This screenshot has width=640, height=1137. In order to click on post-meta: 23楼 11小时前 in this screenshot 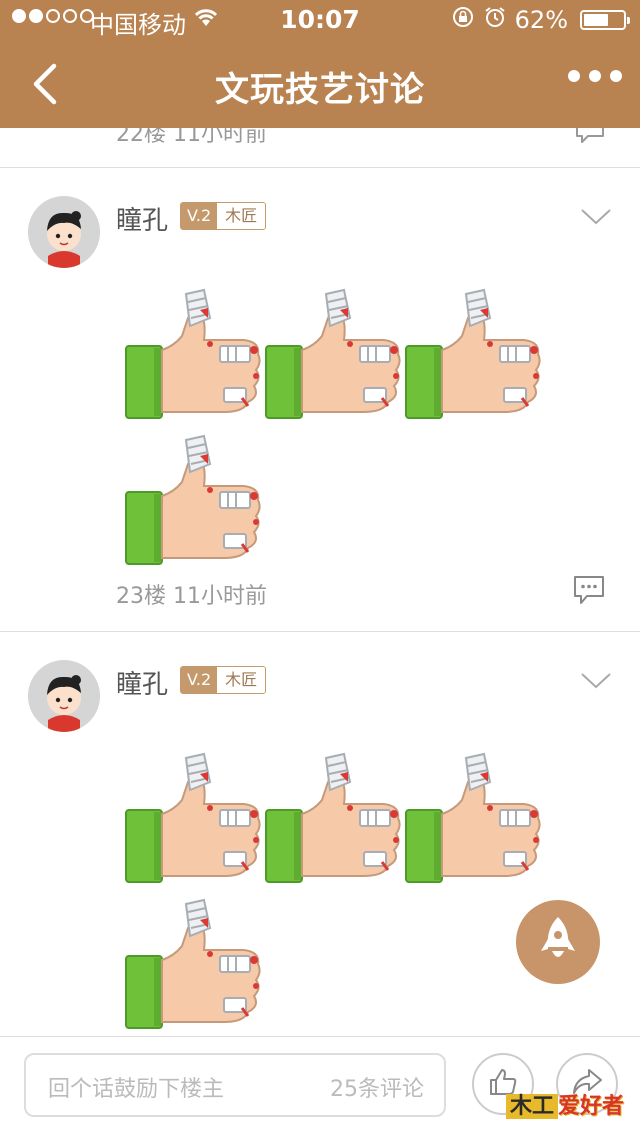, I will do `click(191, 596)`.